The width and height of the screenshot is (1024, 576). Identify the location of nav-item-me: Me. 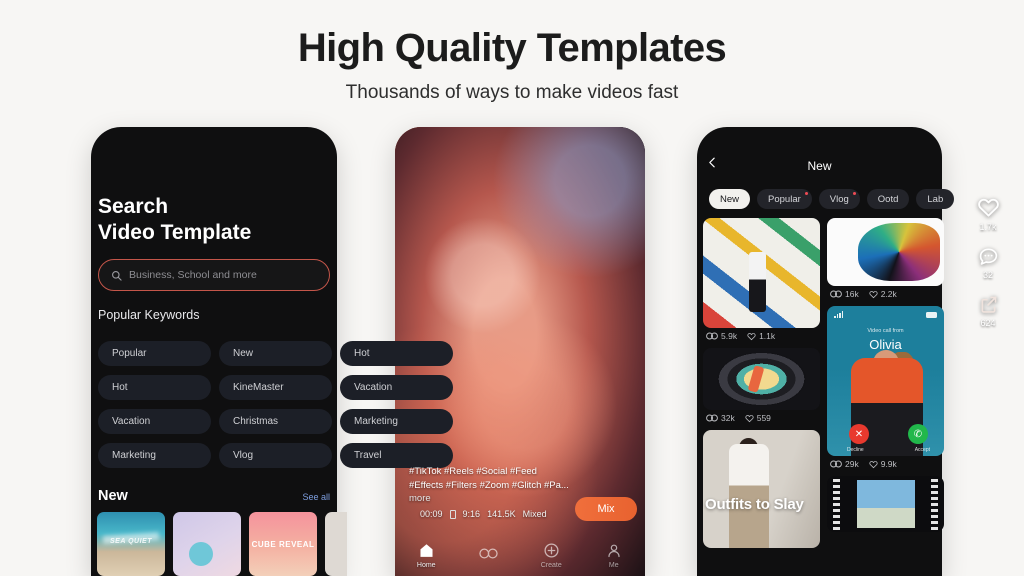
(614, 555).